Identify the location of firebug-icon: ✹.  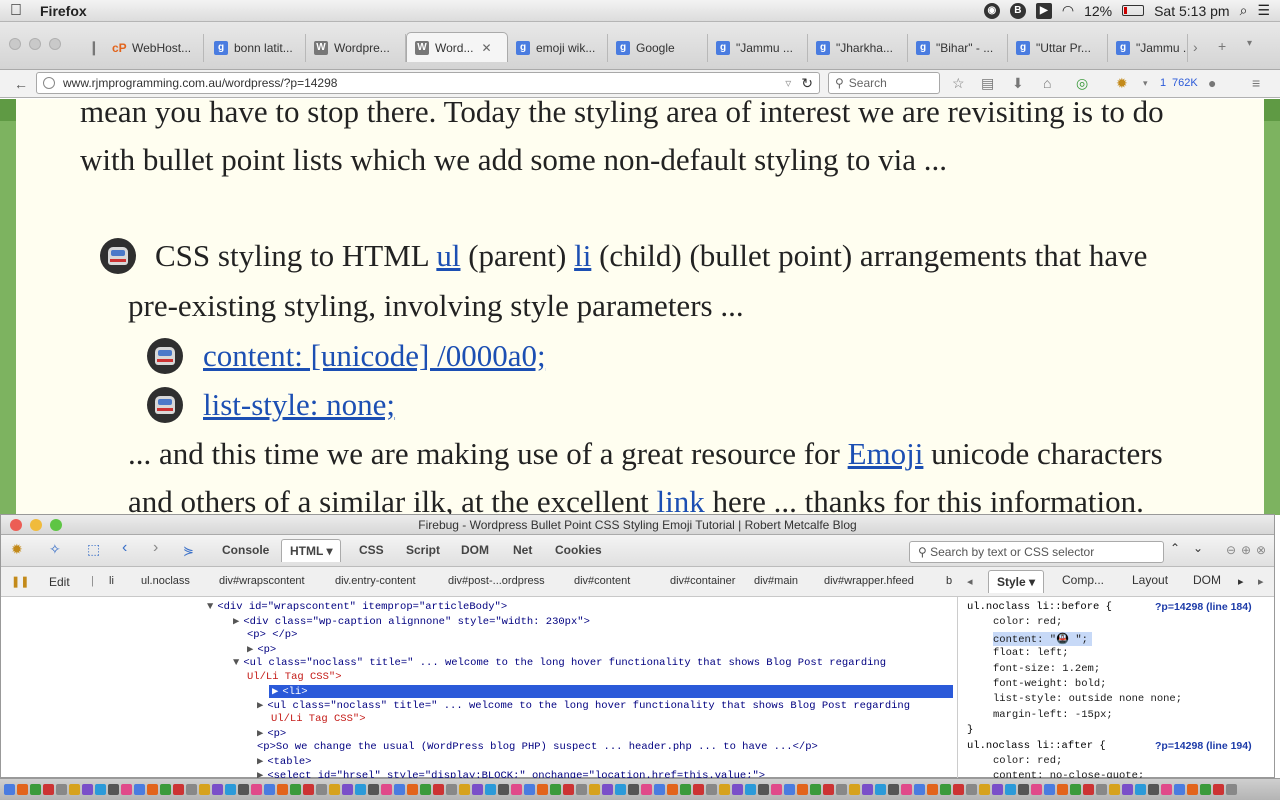
(1122, 83).